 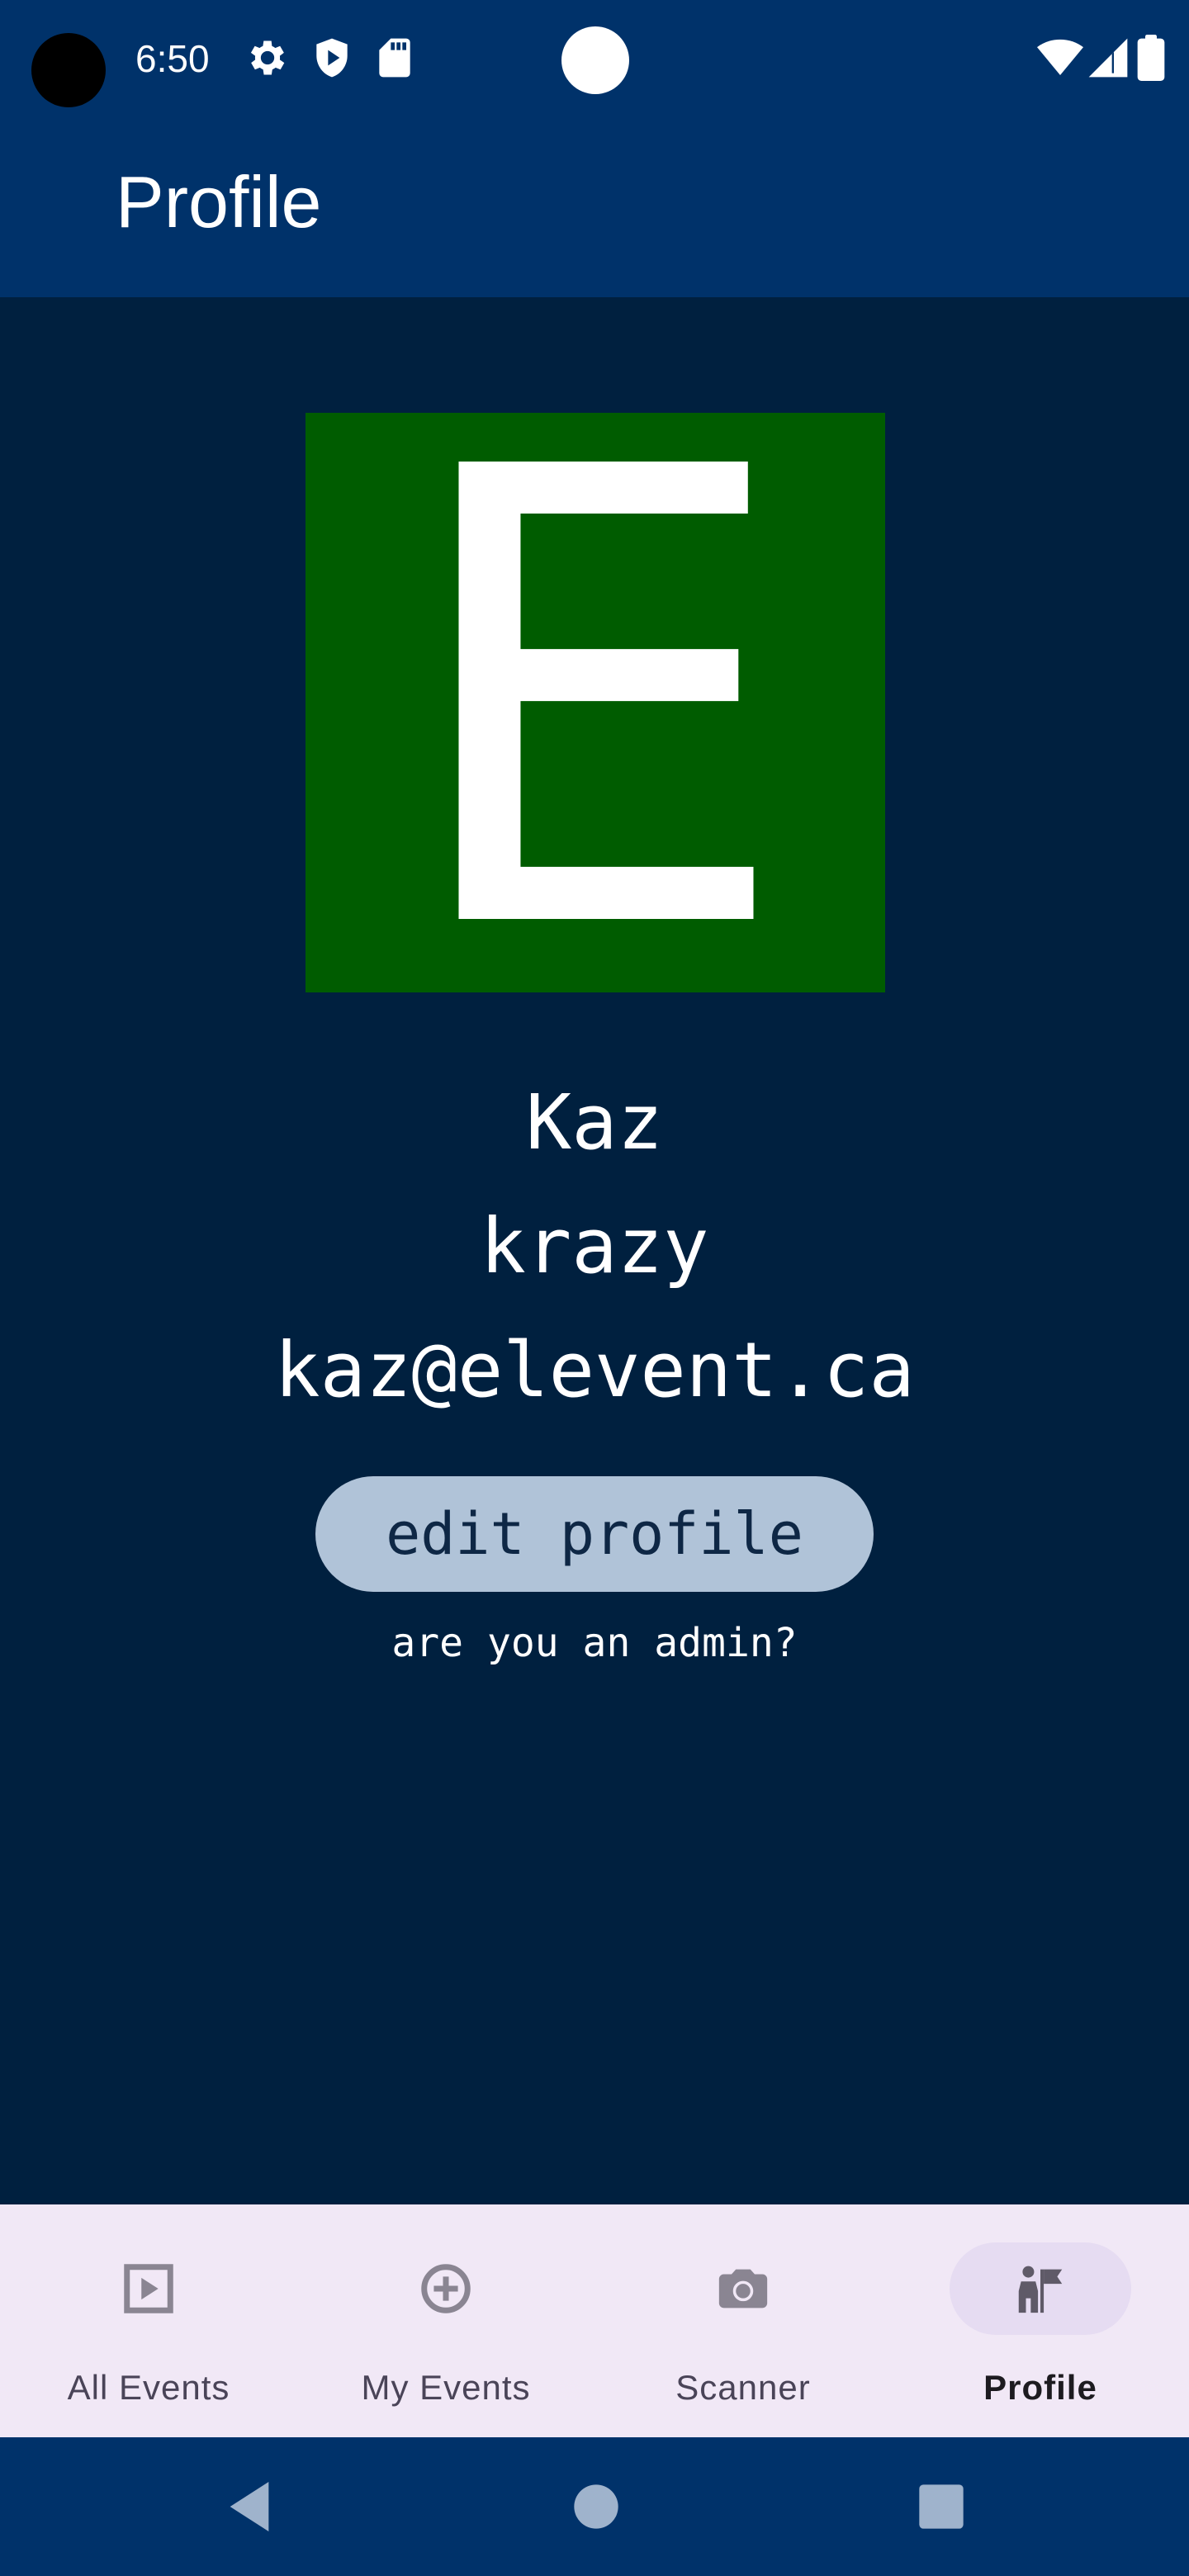 I want to click on play-box-icon, so click(x=149, y=2289).